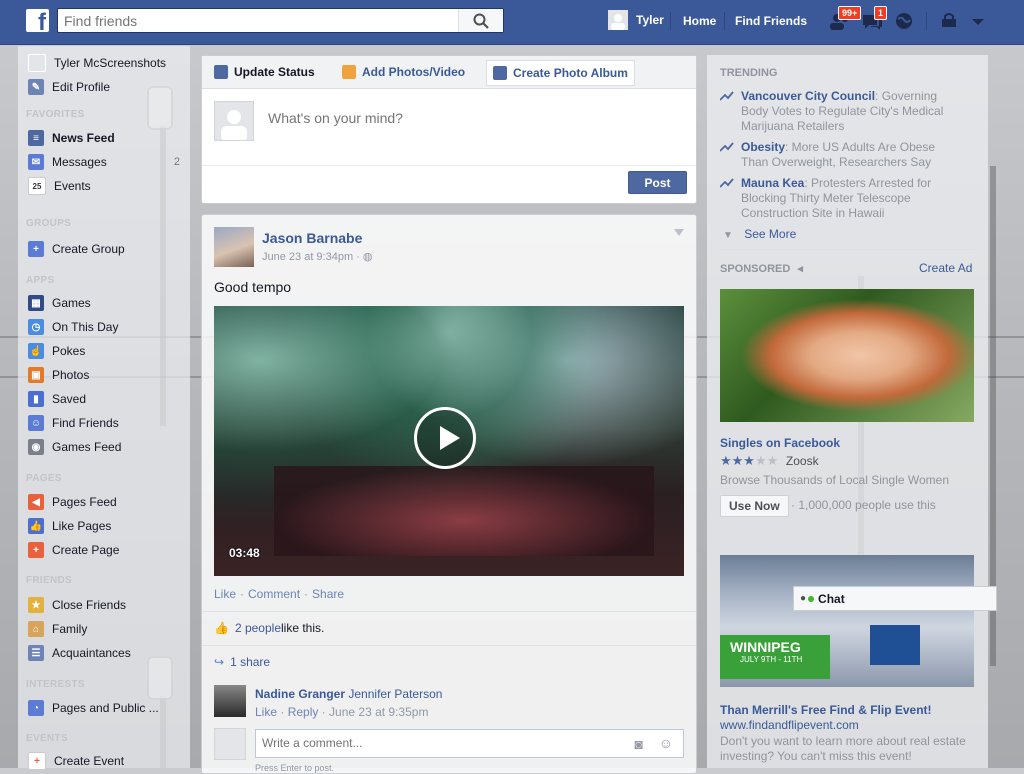 The image size is (1024, 774). I want to click on comment-input, so click(437, 743).